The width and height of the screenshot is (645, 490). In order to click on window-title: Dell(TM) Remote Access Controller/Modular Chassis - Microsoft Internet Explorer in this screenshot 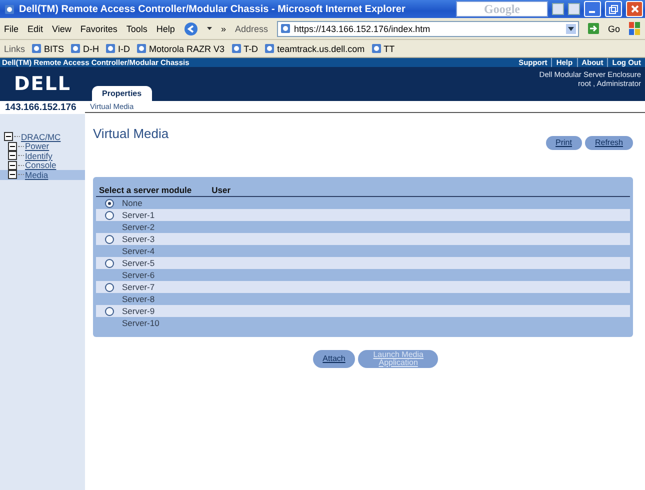, I will do `click(212, 9)`.